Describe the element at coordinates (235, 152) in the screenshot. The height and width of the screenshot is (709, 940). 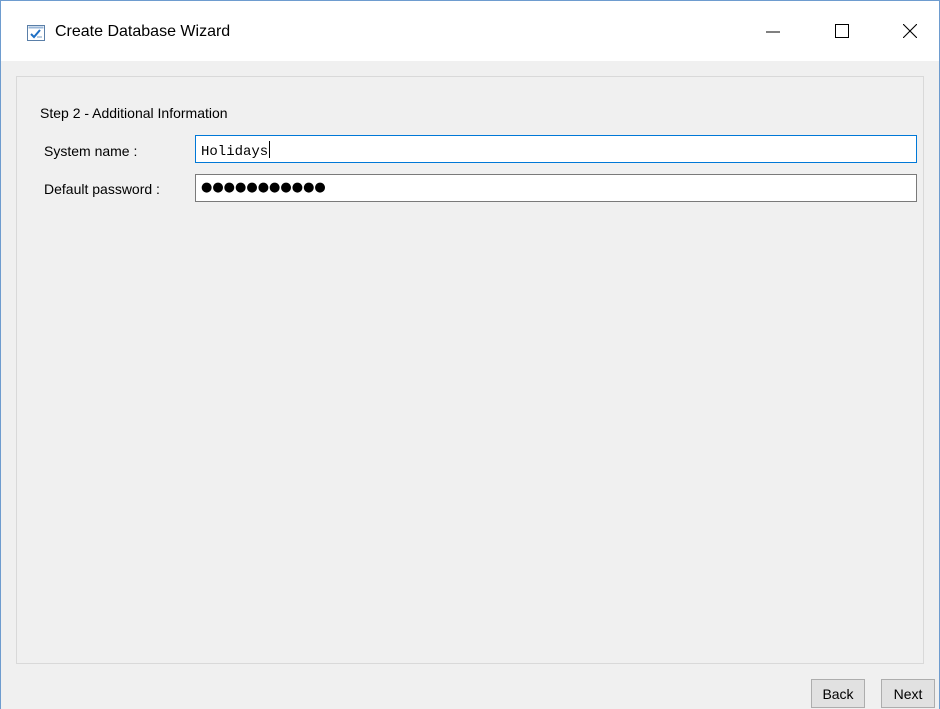
I see `system-name-value: Holidays` at that location.